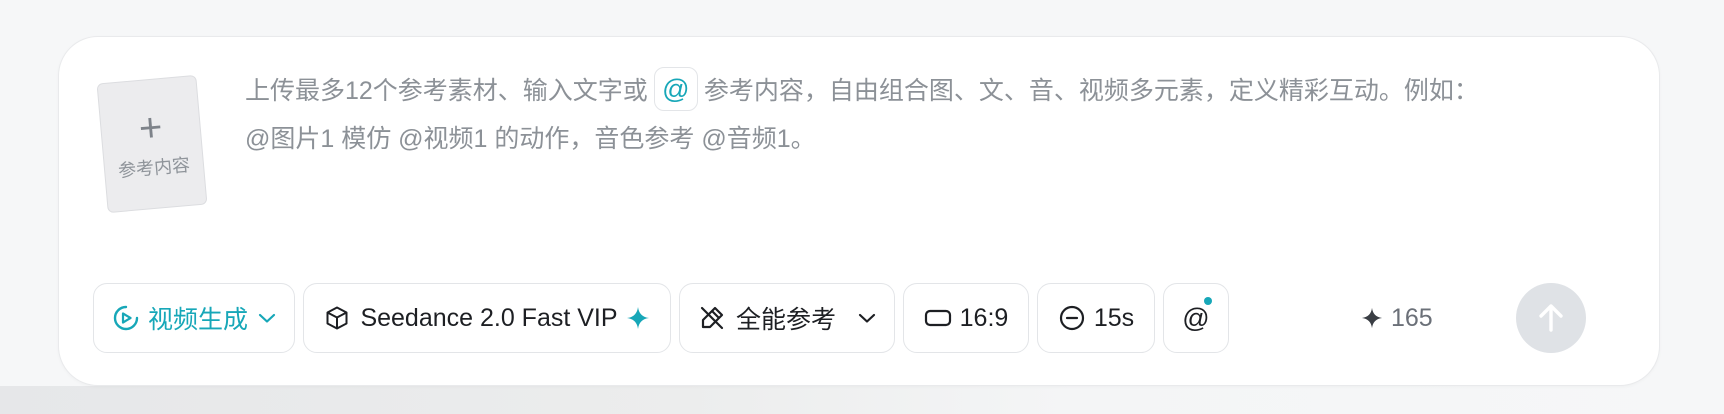 Image resolution: width=1724 pixels, height=414 pixels. I want to click on prompt-placeholder-line1-start: 上传最多12个参考素材、输入文字或, so click(446, 91).